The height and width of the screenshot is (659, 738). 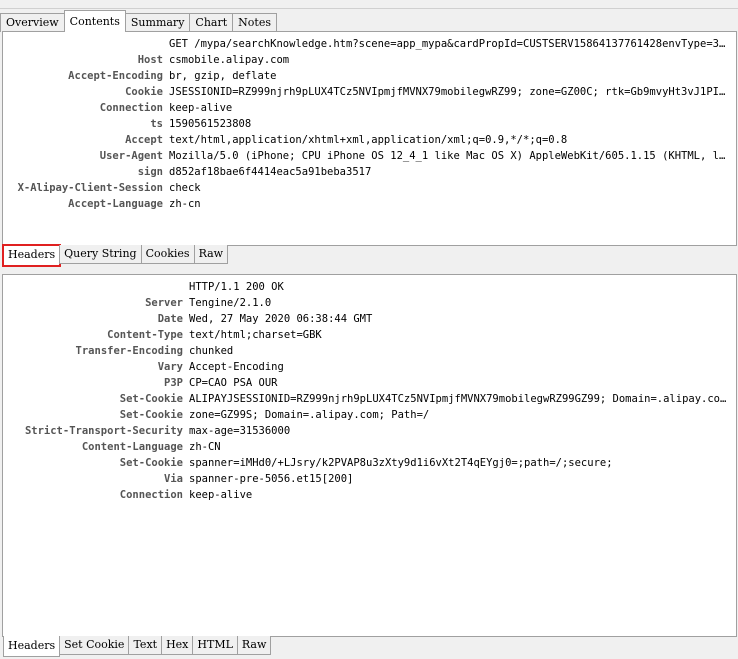 I want to click on header-key: X-Alipay-Client-Session, so click(x=90, y=188).